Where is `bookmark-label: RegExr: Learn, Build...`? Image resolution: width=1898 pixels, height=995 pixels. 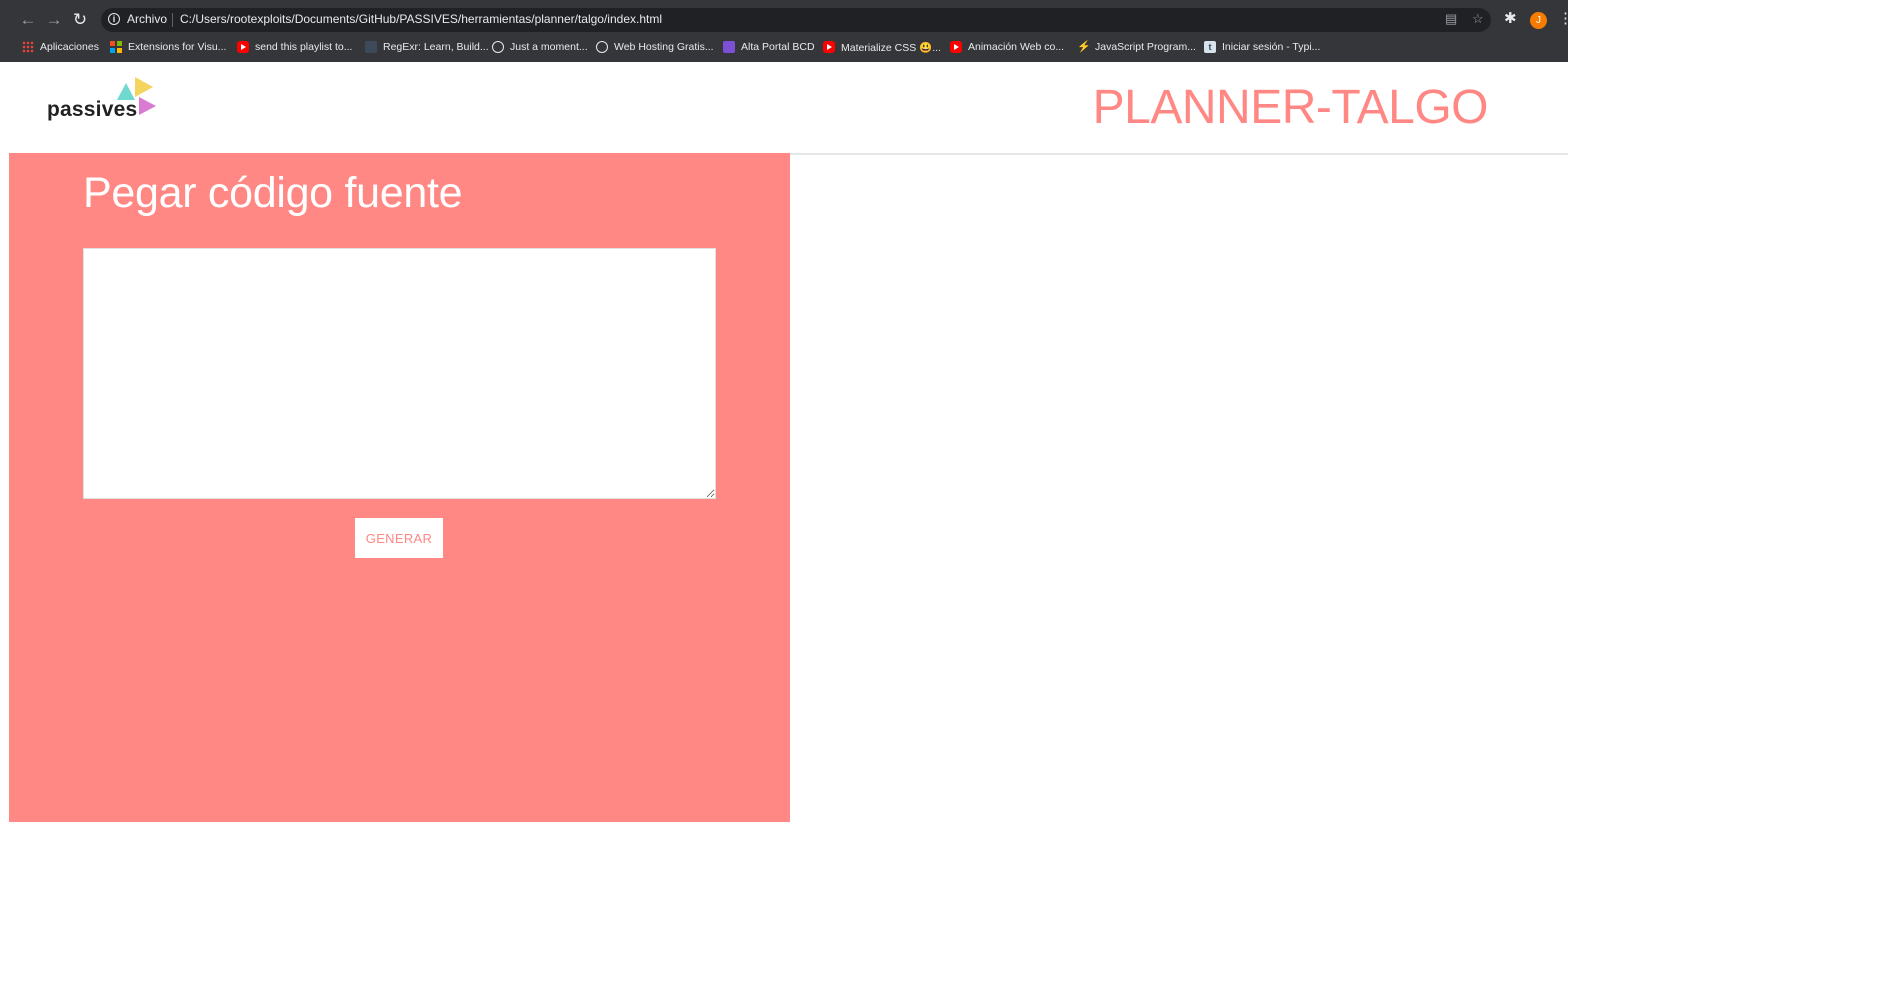
bookmark-label: RegExr: Learn, Build... is located at coordinates (436, 47).